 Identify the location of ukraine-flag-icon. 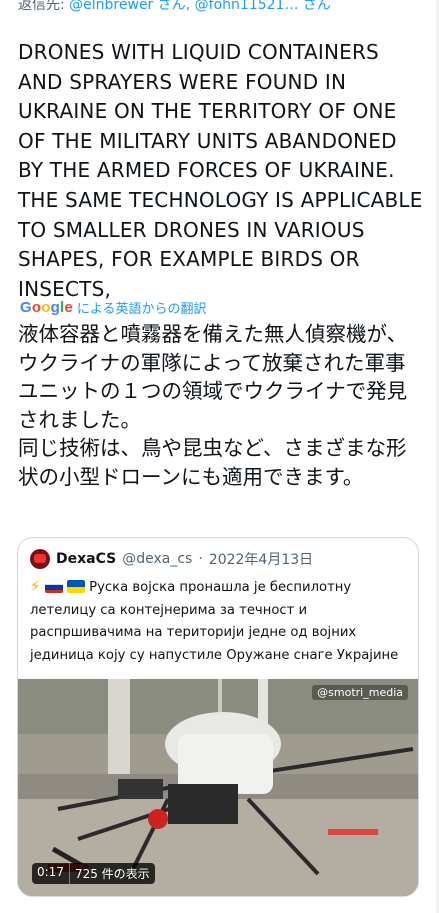
(75, 586).